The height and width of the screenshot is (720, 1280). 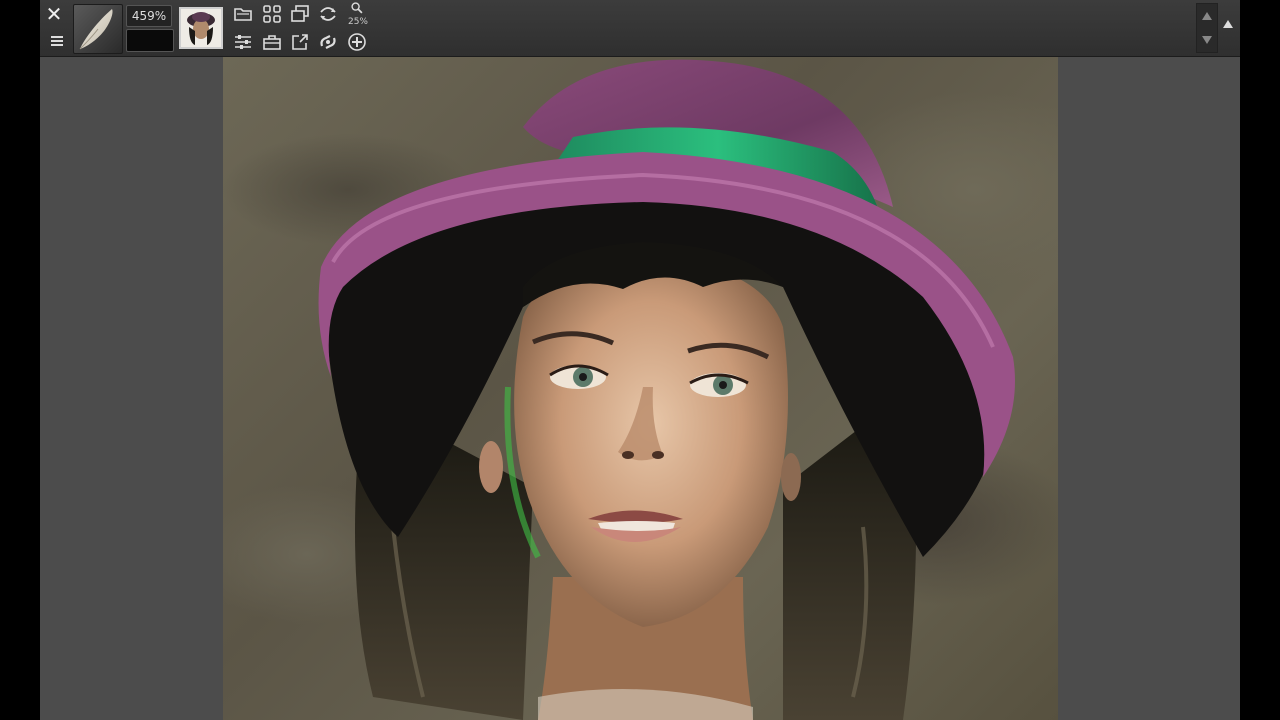 What do you see at coordinates (640, 28) in the screenshot?
I see `top-toolbar: ✕ 459% 25%` at bounding box center [640, 28].